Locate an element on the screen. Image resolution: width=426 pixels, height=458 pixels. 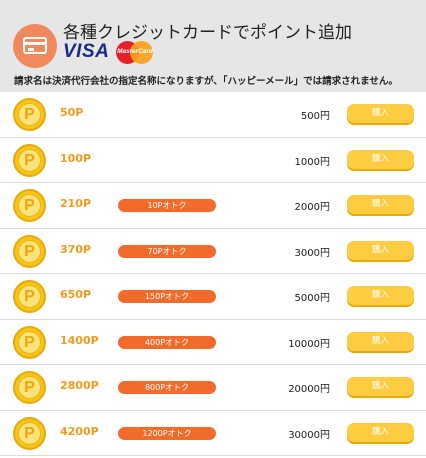
package-price: 3000円 is located at coordinates (312, 253).